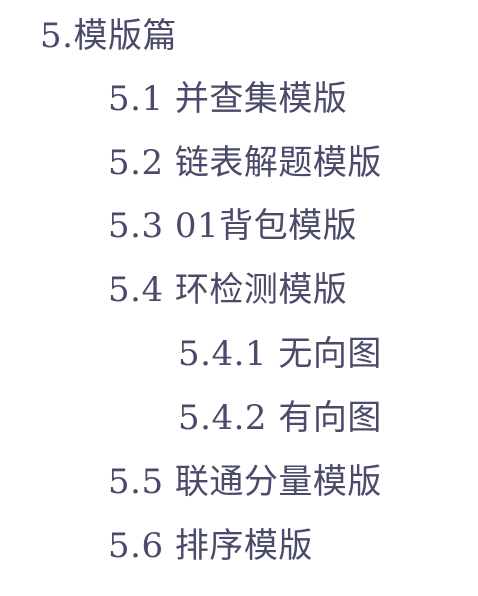 The width and height of the screenshot is (478, 596). What do you see at coordinates (280, 354) in the screenshot?
I see `toc-item-undirected-graph: 5.4.1 无向图` at bounding box center [280, 354].